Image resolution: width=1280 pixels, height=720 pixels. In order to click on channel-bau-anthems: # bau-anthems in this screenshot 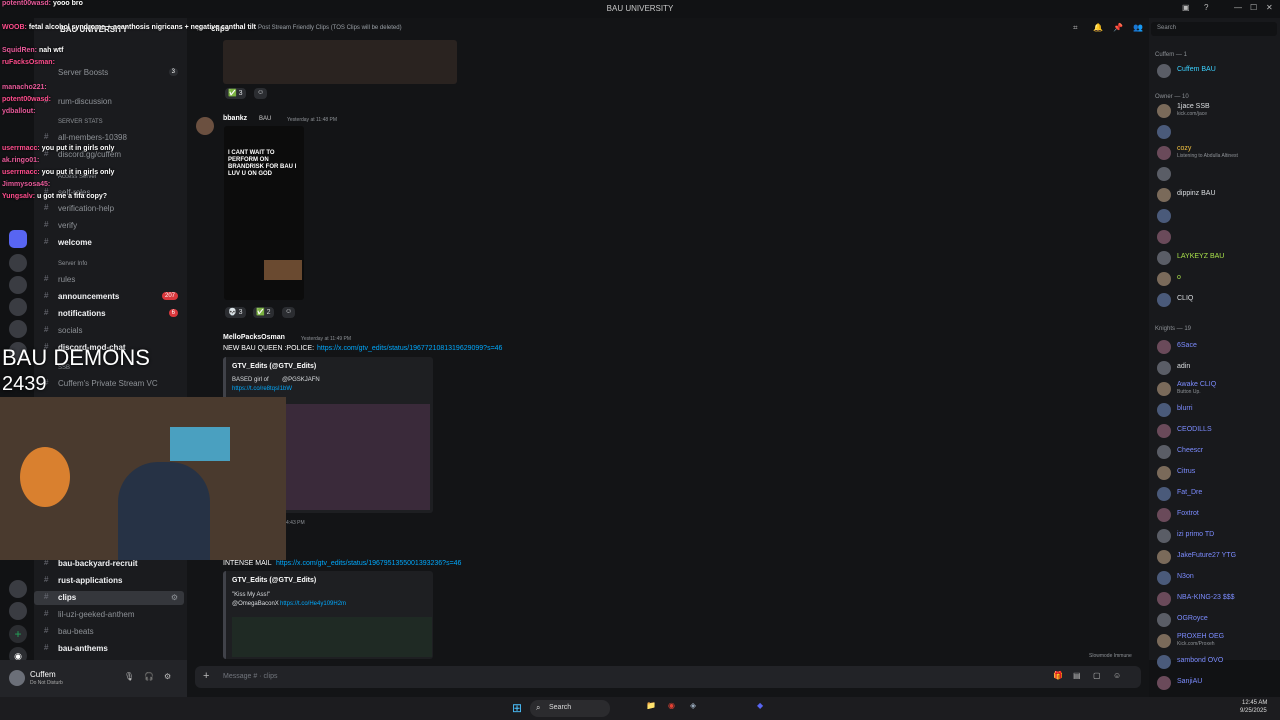, I will do `click(109, 649)`.